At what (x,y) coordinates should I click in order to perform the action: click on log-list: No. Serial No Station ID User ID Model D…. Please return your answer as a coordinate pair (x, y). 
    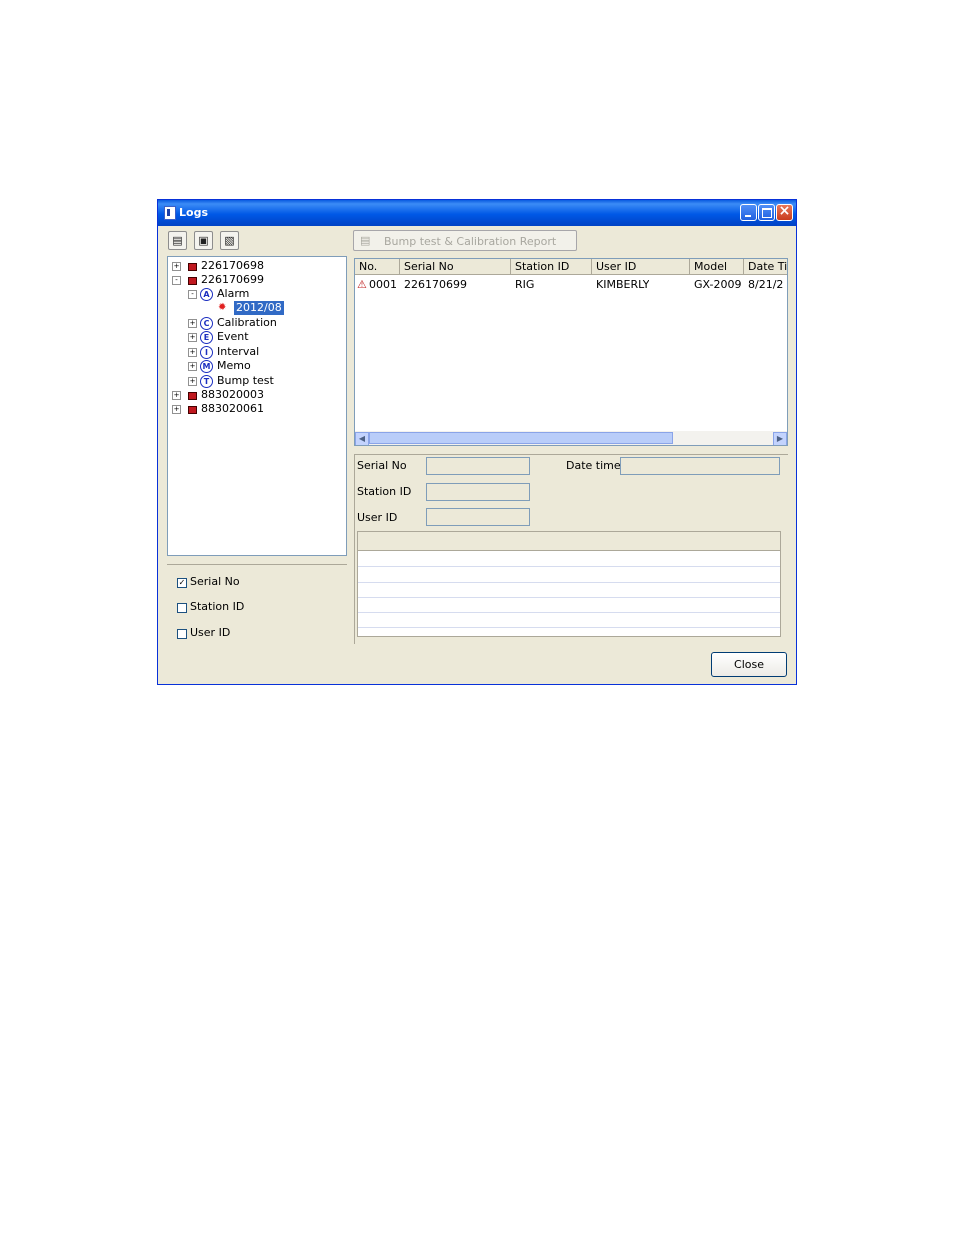
    Looking at the image, I should click on (571, 352).